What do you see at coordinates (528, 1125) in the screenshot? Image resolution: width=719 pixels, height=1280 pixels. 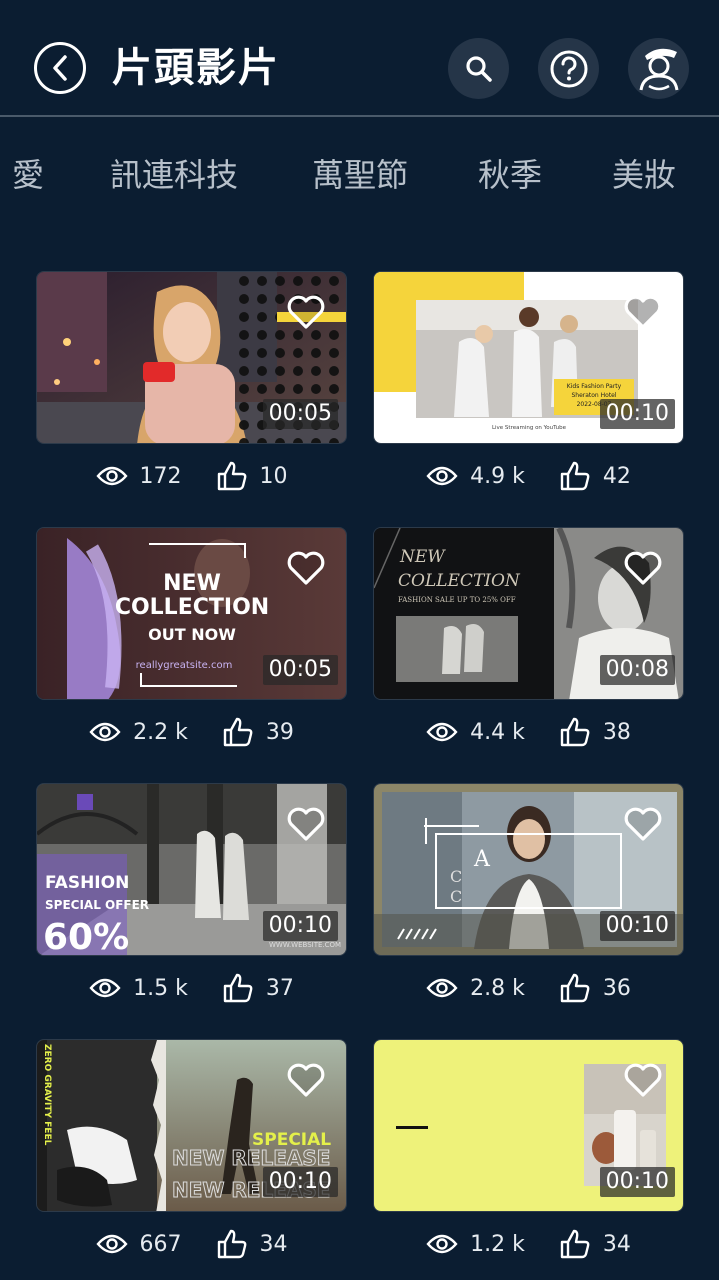 I see `video-card: 00:10` at bounding box center [528, 1125].